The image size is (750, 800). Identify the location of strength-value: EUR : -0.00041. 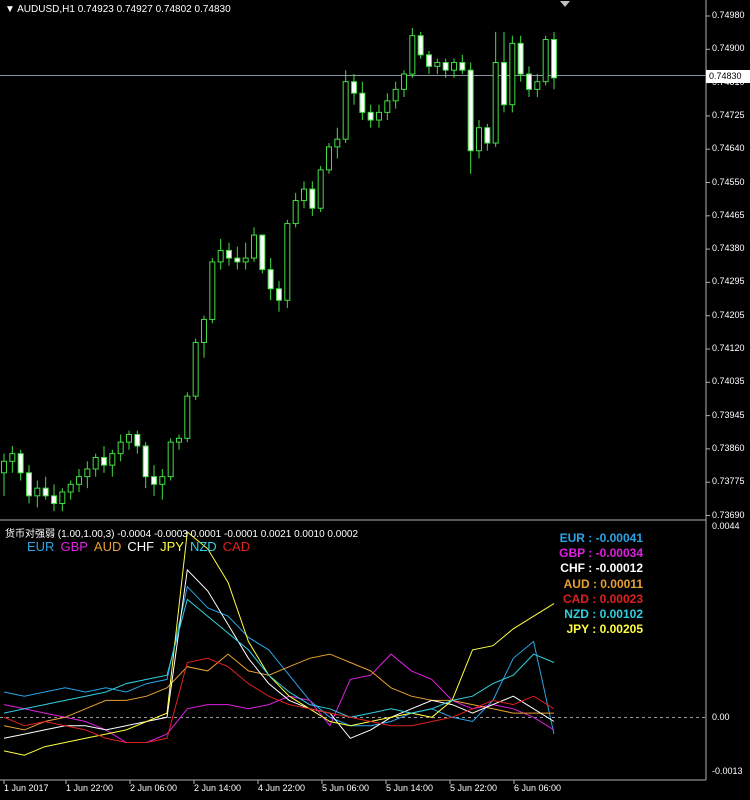
(601, 538).